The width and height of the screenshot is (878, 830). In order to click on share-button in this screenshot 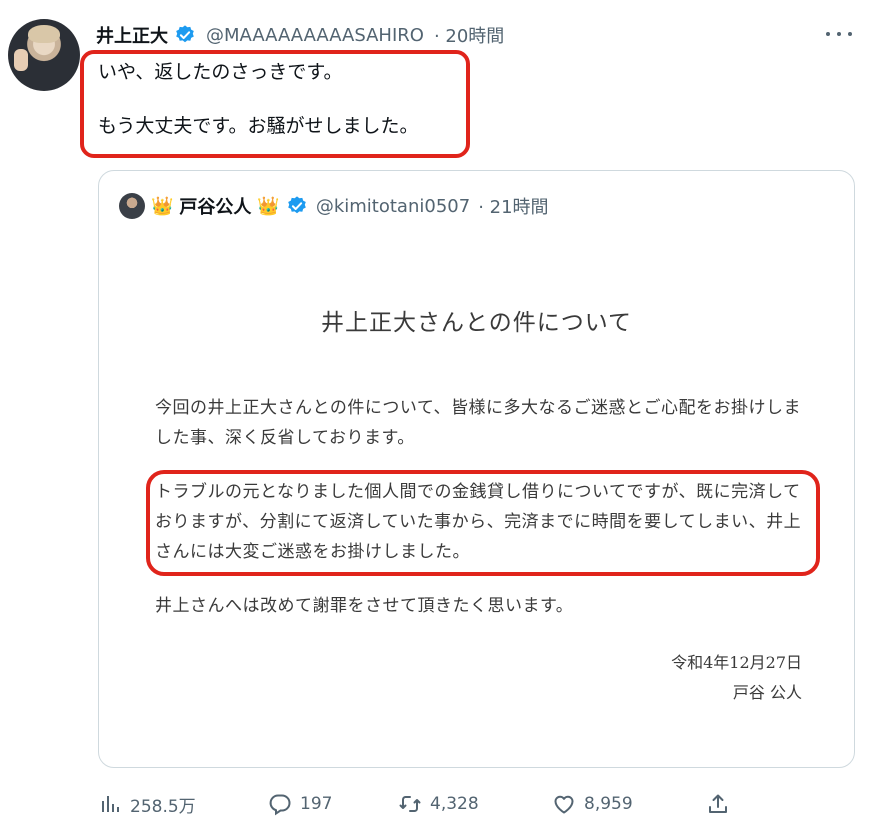, I will do `click(718, 804)`.